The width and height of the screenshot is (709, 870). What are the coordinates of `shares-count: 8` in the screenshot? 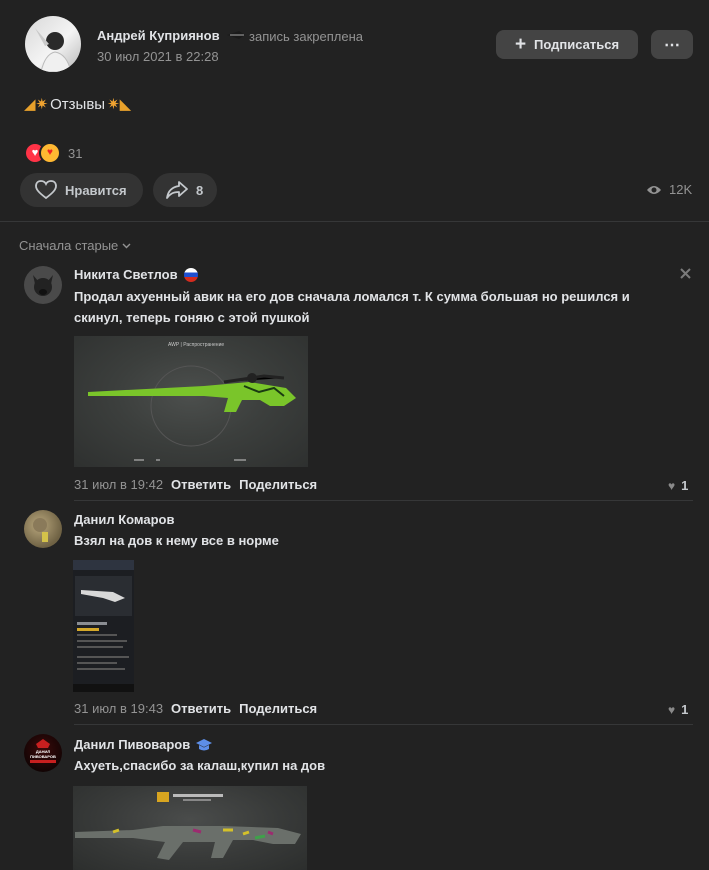 It's located at (200, 190).